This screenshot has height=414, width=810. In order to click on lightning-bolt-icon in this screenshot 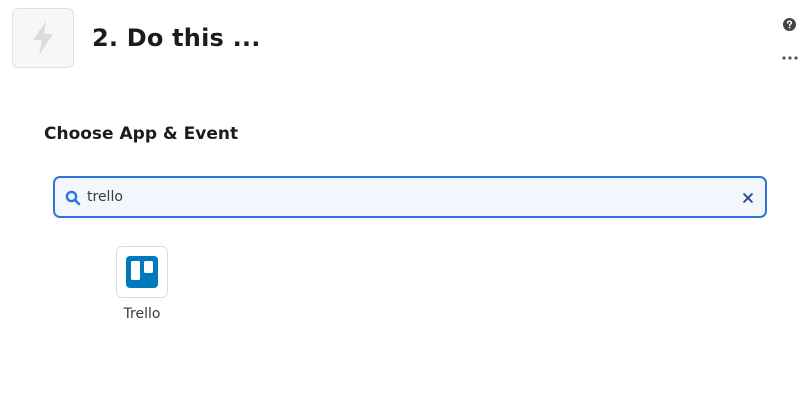, I will do `click(43, 38)`.